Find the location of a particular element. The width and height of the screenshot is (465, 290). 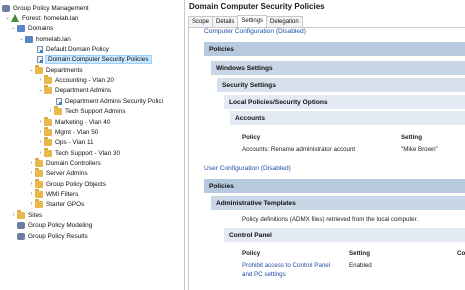

policy-name: Accounts: Rename administrator account is located at coordinates (299, 149).